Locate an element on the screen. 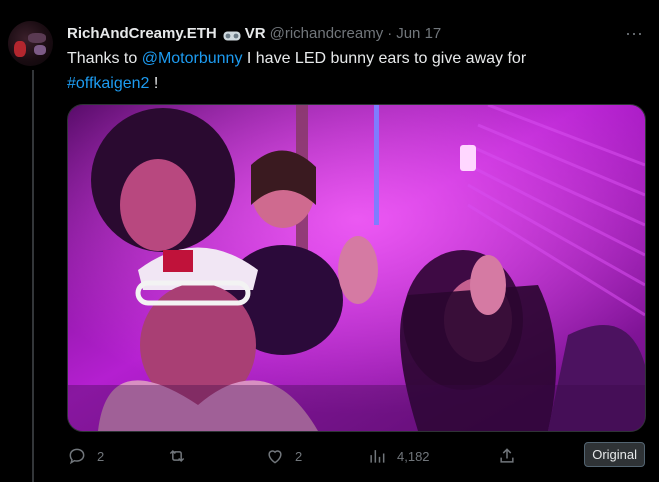 This screenshot has width=659, height=482. thread-line is located at coordinates (33, 276).